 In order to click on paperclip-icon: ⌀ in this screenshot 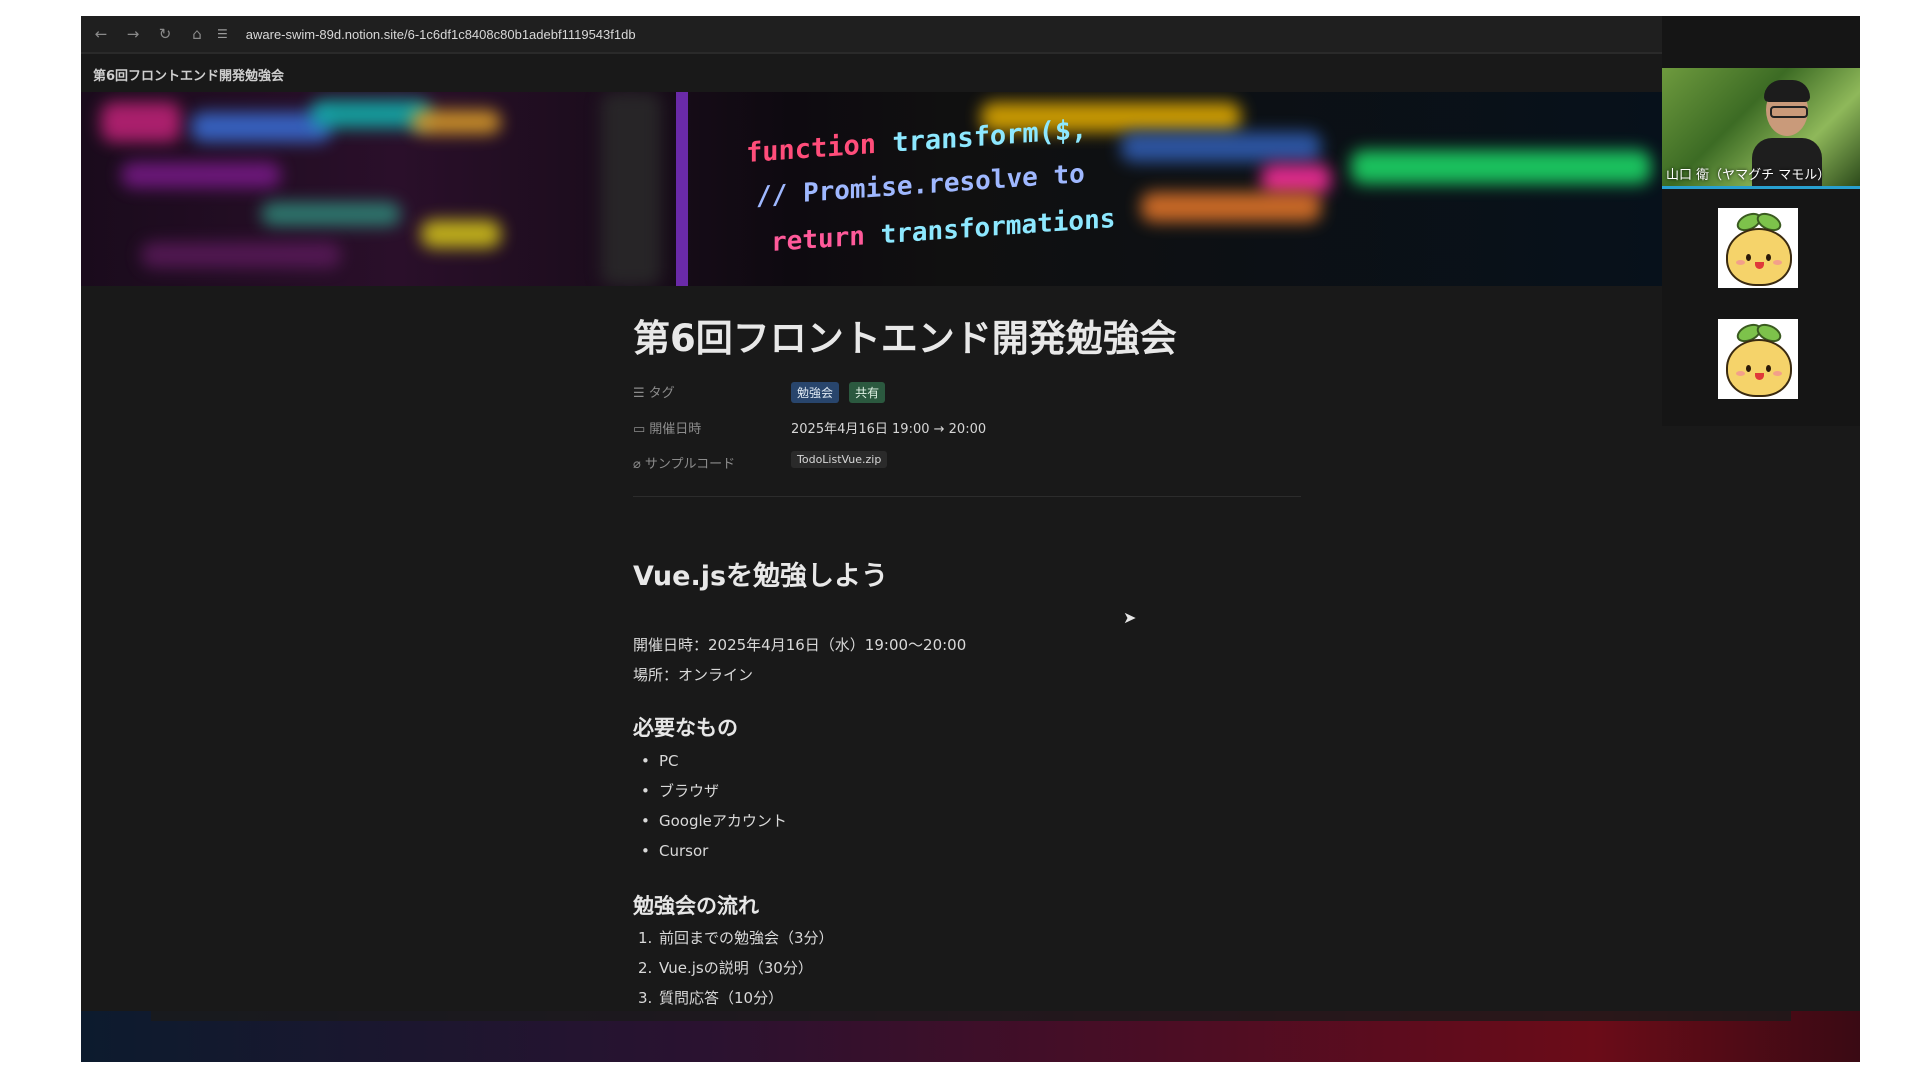, I will do `click(637, 464)`.